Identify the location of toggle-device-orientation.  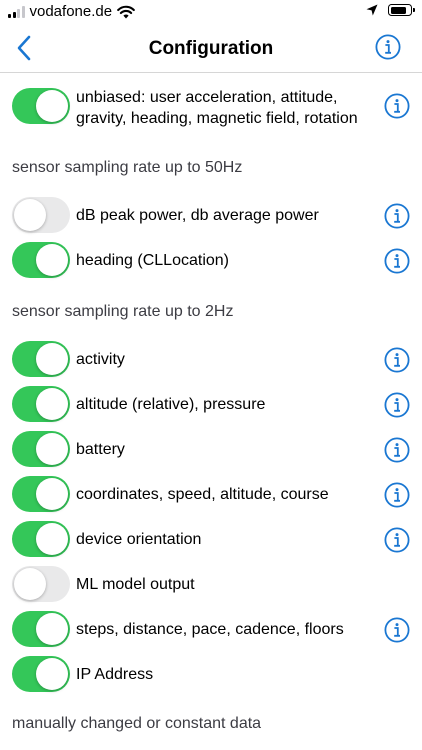
(41, 539).